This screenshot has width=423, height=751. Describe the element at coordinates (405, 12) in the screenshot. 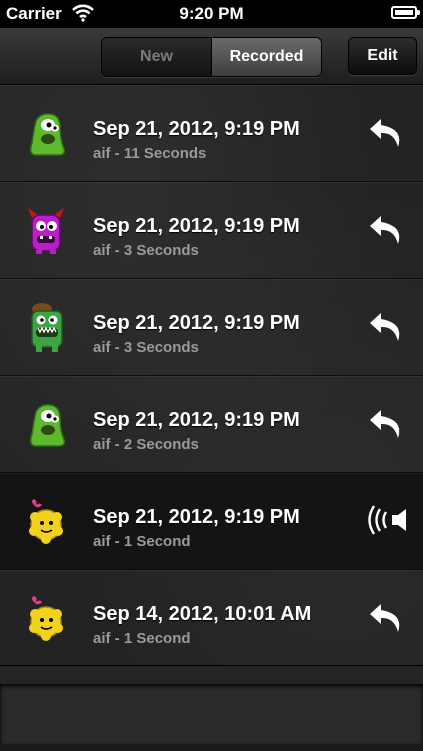

I see `battery-icon` at that location.